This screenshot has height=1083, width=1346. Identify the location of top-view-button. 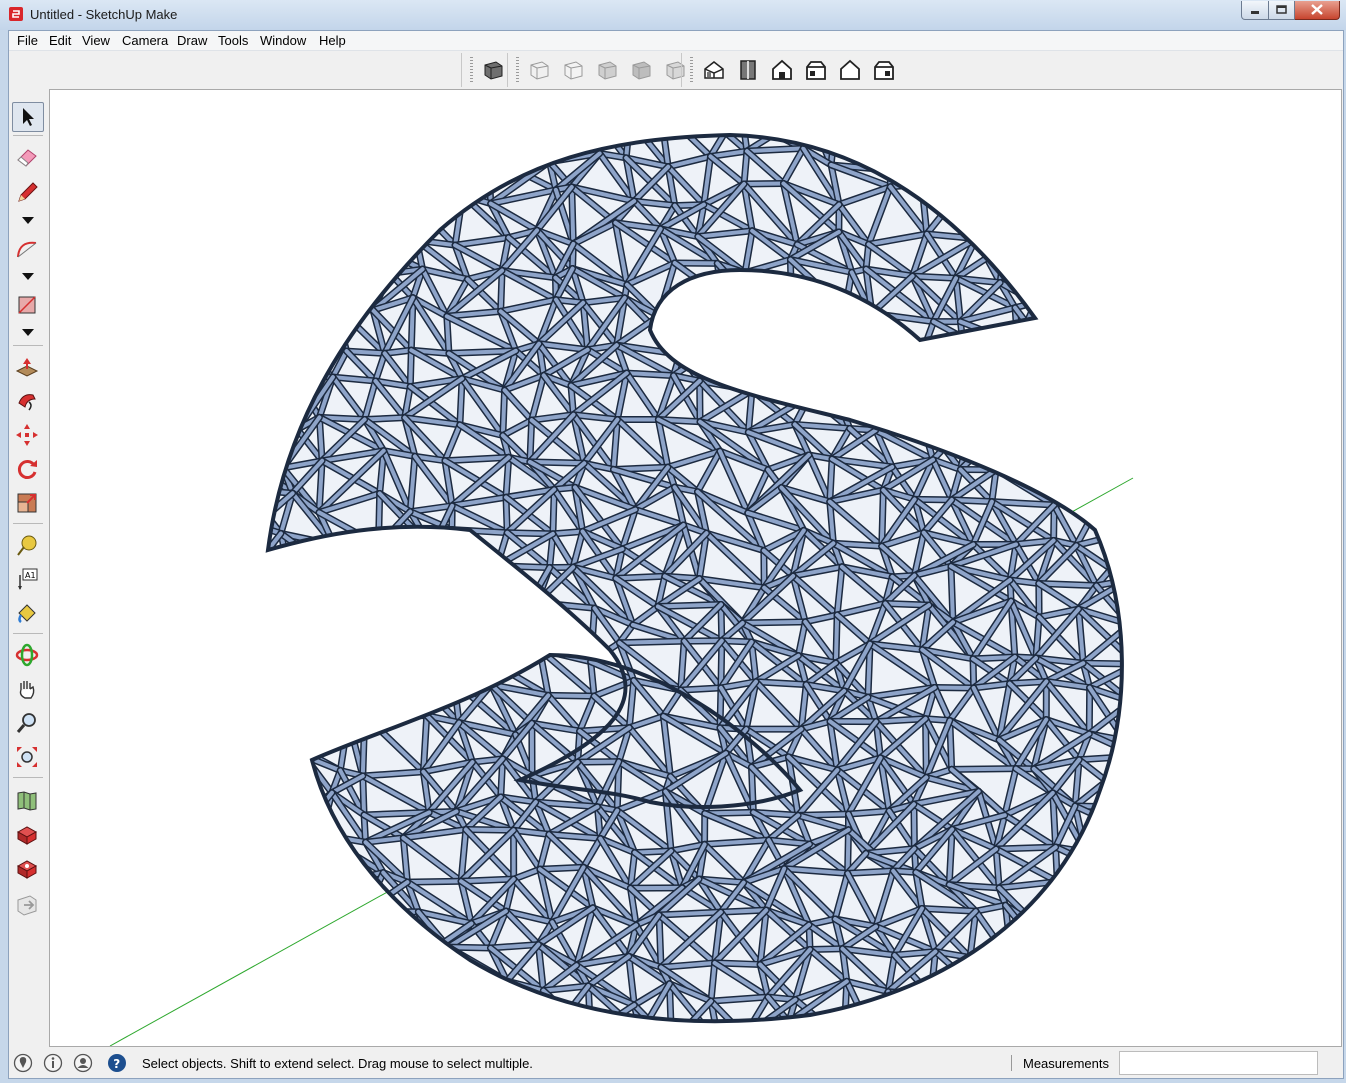
(748, 70).